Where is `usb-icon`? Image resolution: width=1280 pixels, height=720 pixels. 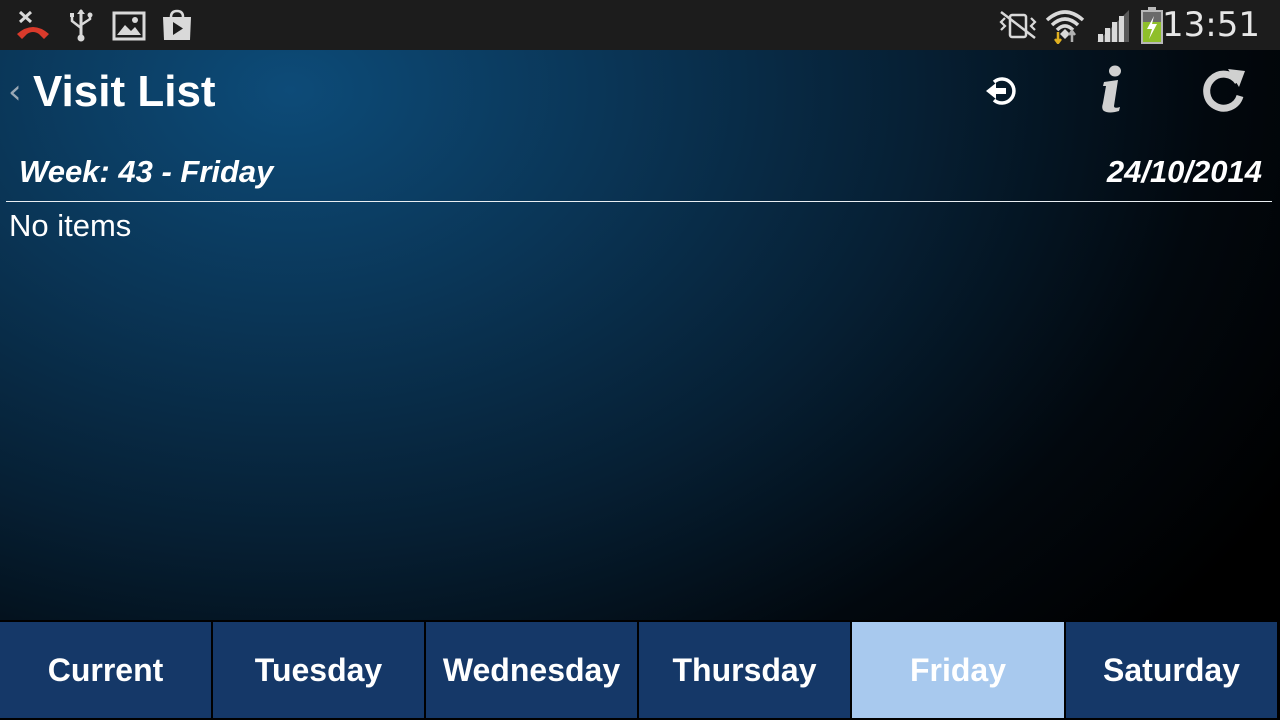 usb-icon is located at coordinates (81, 25).